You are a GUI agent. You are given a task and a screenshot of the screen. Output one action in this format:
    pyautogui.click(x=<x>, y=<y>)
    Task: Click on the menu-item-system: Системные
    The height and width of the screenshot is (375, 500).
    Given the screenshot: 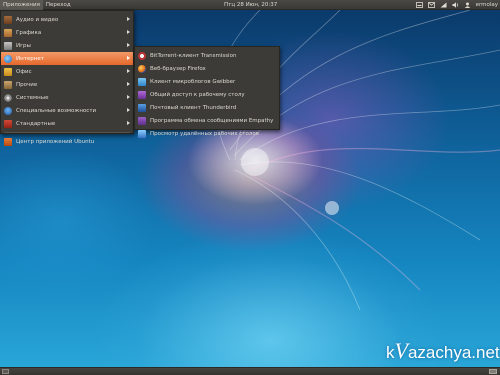 What is the action you would take?
    pyautogui.click(x=67, y=97)
    